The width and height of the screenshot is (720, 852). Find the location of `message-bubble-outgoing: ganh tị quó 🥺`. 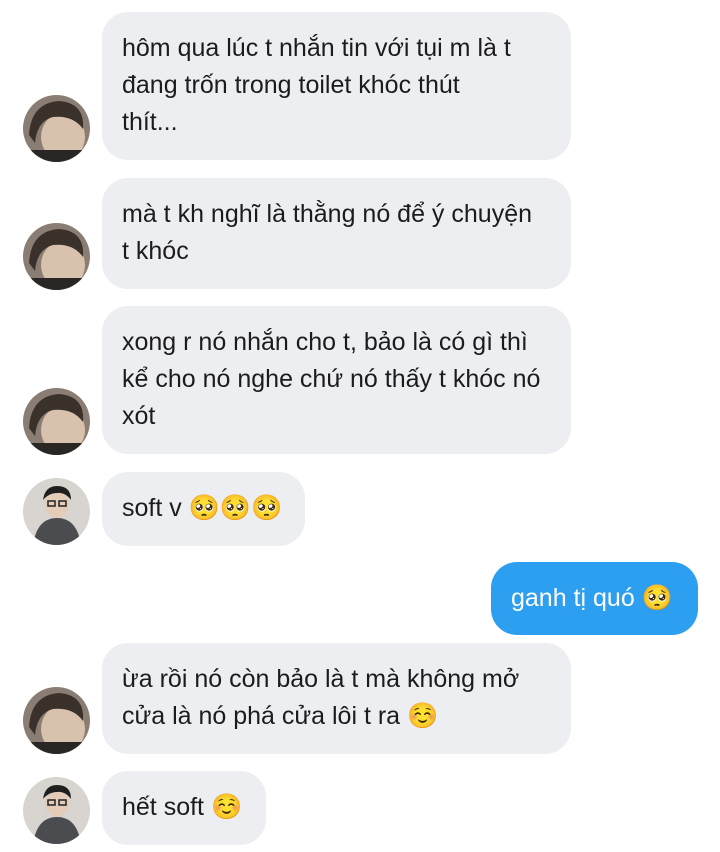

message-bubble-outgoing: ganh tị quó 🥺 is located at coordinates (594, 598).